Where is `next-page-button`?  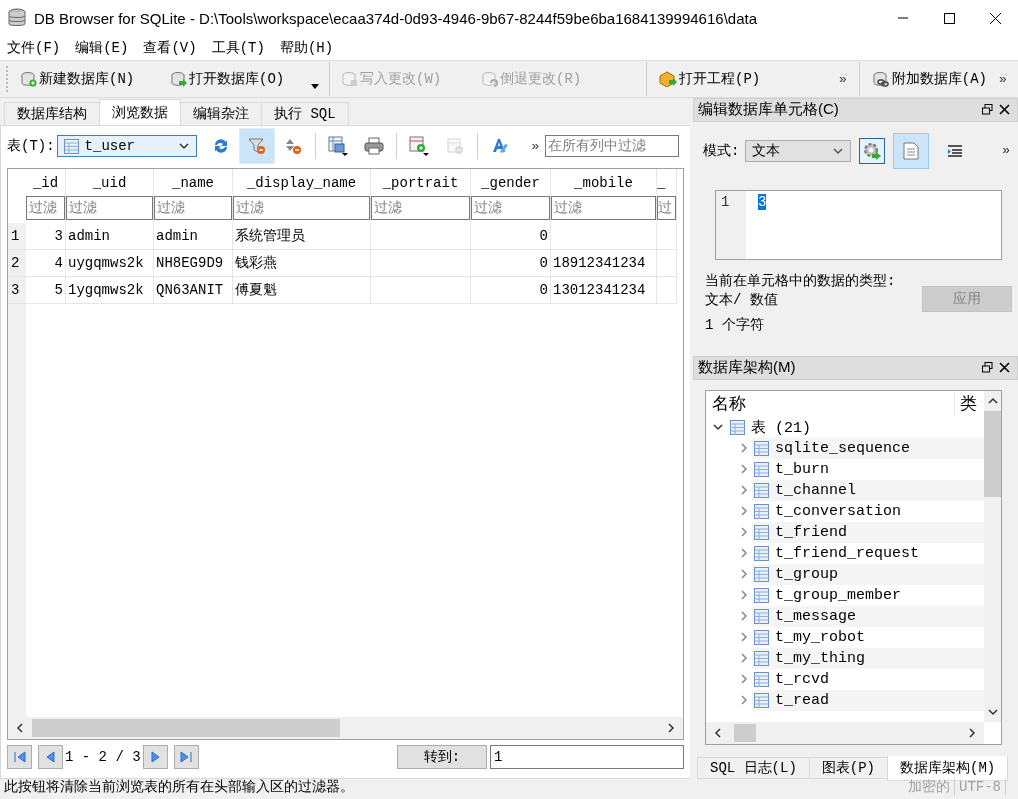 next-page-button is located at coordinates (155, 757).